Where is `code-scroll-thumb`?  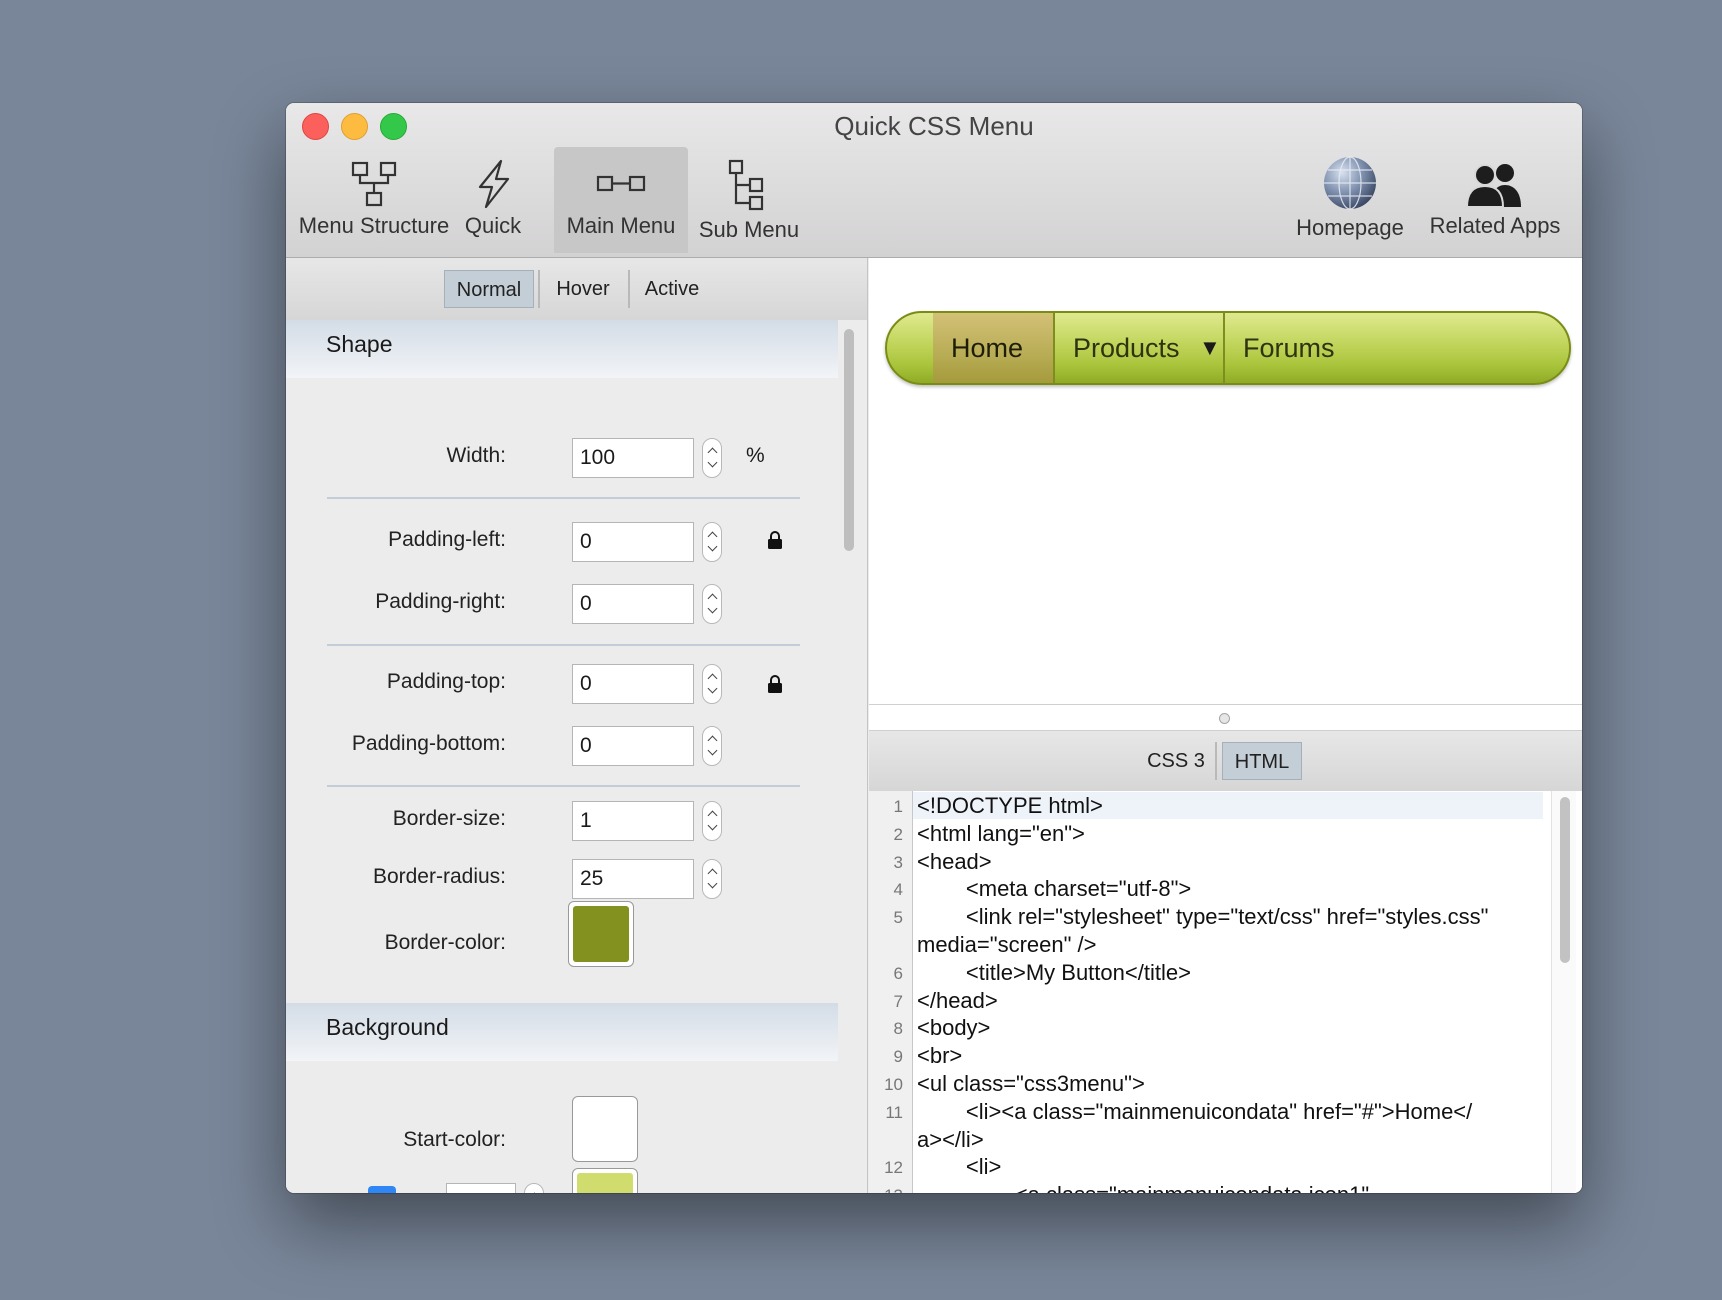
code-scroll-thumb is located at coordinates (1565, 880).